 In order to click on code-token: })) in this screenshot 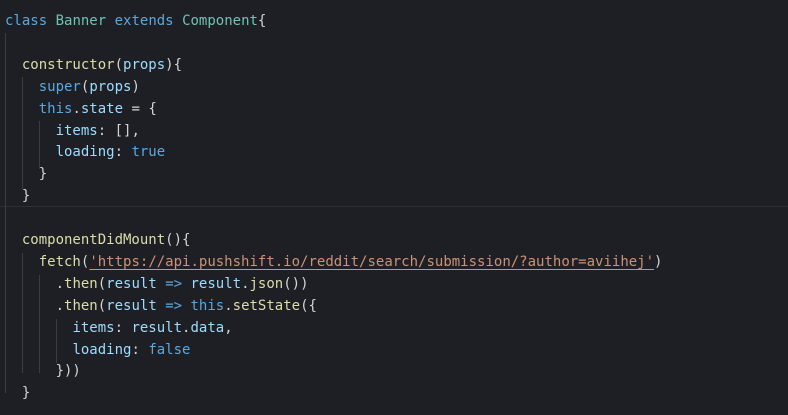, I will do `click(43, 371)`.